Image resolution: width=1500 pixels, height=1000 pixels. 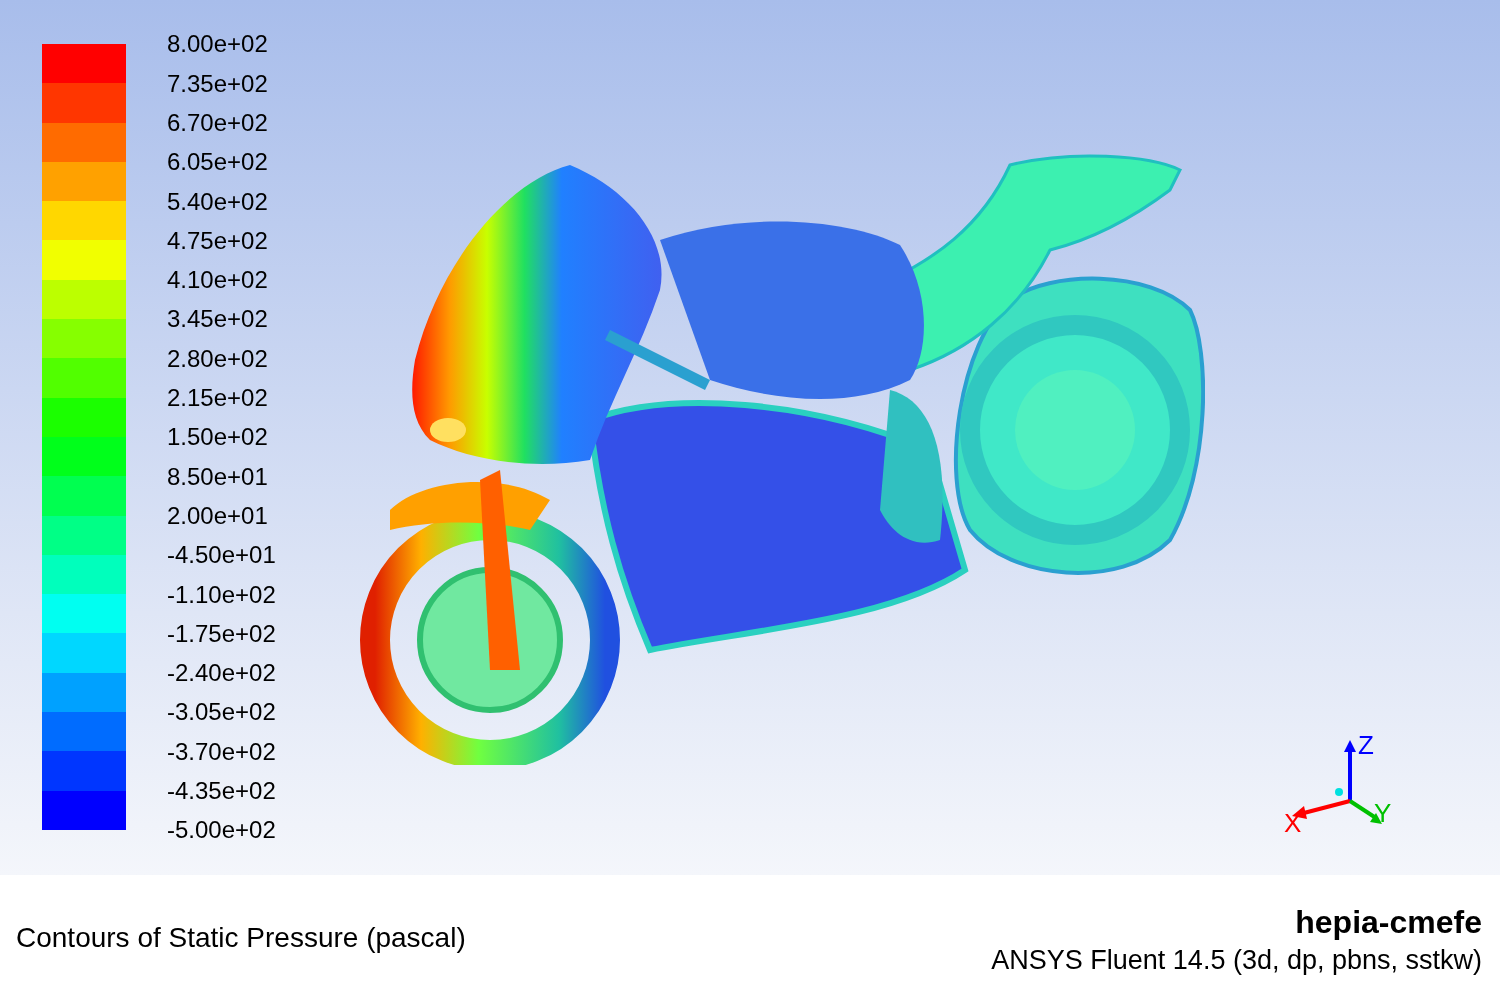 I want to click on legend-value: 8.50e+01, so click(x=217, y=476).